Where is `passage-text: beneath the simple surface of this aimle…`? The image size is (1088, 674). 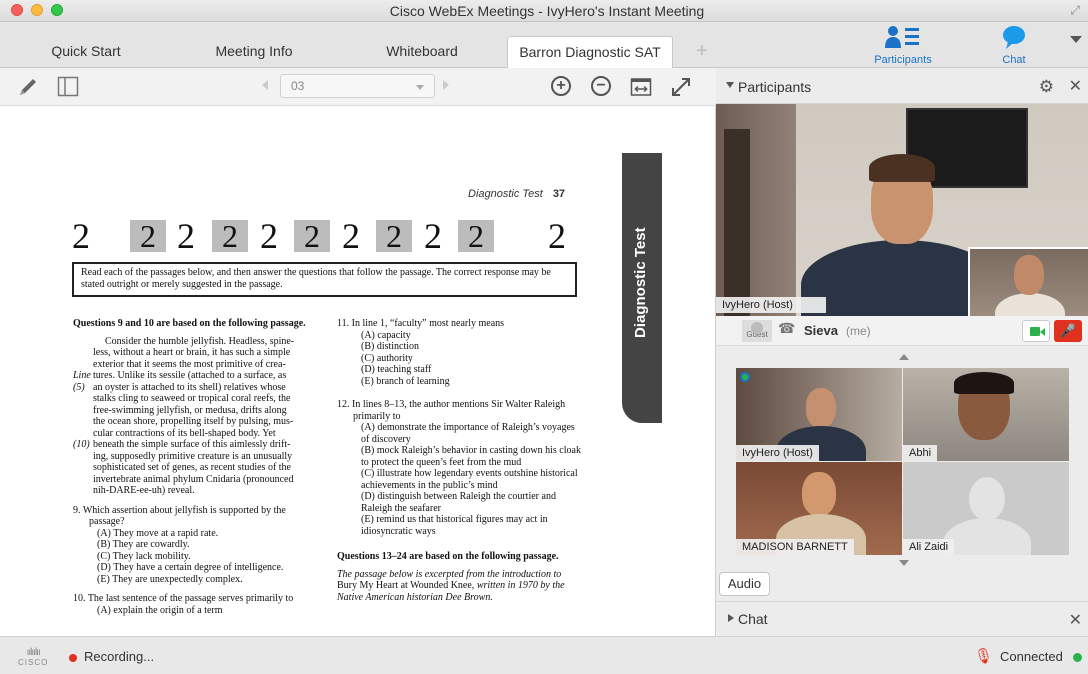 passage-text: beneath the simple surface of this aimle… is located at coordinates (192, 444).